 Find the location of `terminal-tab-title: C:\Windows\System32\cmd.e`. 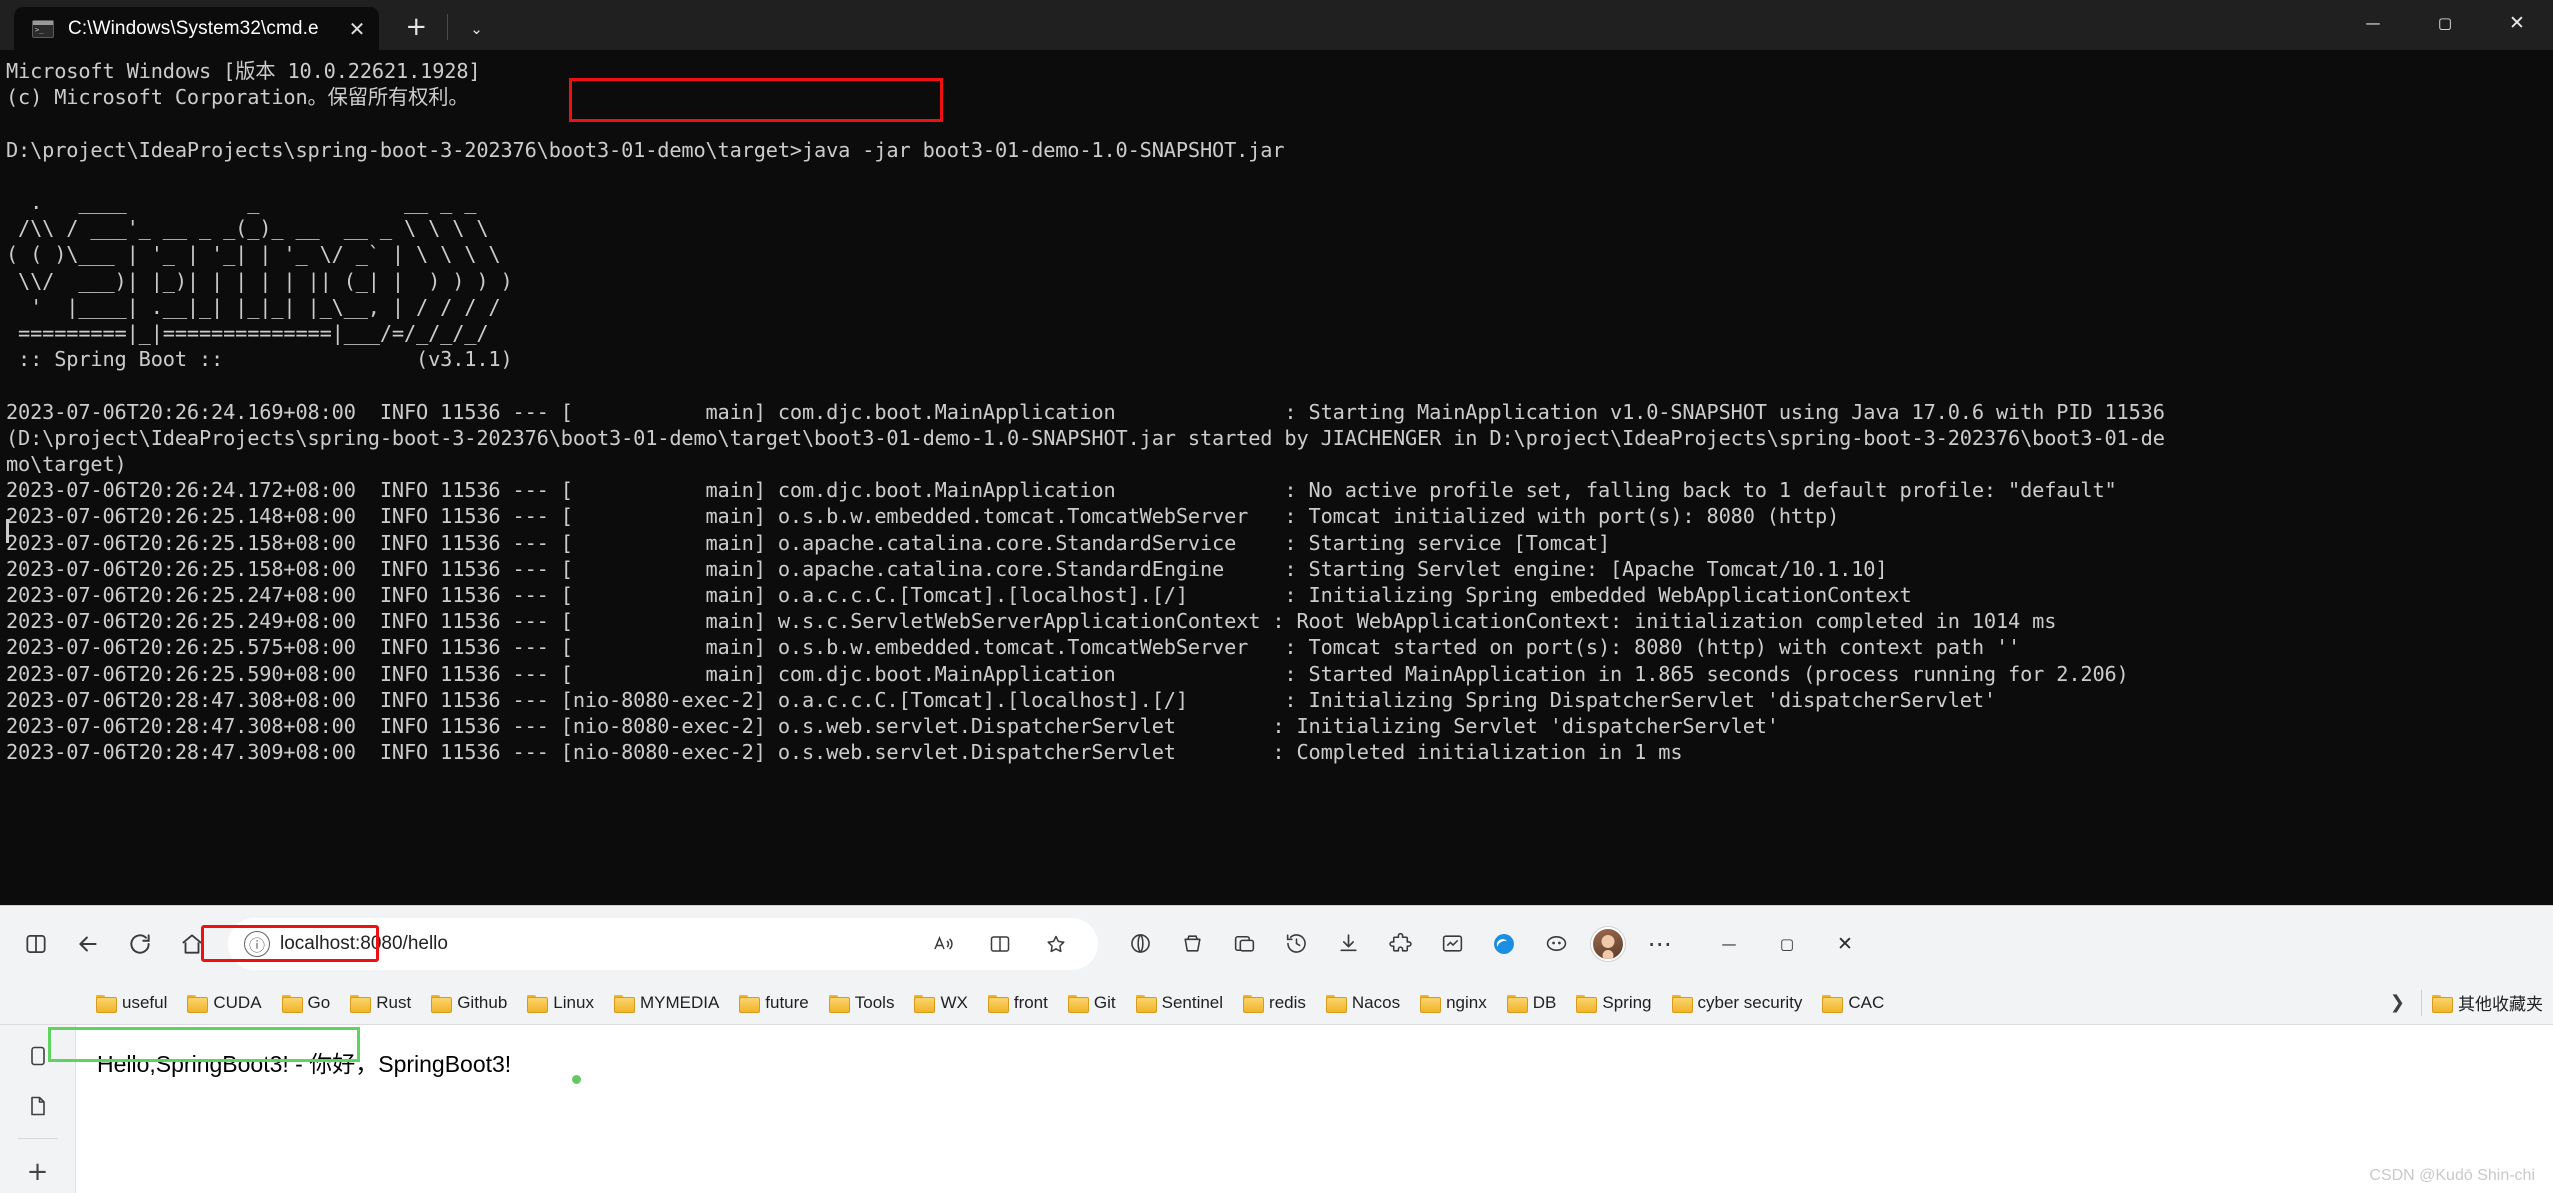

terminal-tab-title: C:\Windows\System32\cmd.e is located at coordinates (193, 28).